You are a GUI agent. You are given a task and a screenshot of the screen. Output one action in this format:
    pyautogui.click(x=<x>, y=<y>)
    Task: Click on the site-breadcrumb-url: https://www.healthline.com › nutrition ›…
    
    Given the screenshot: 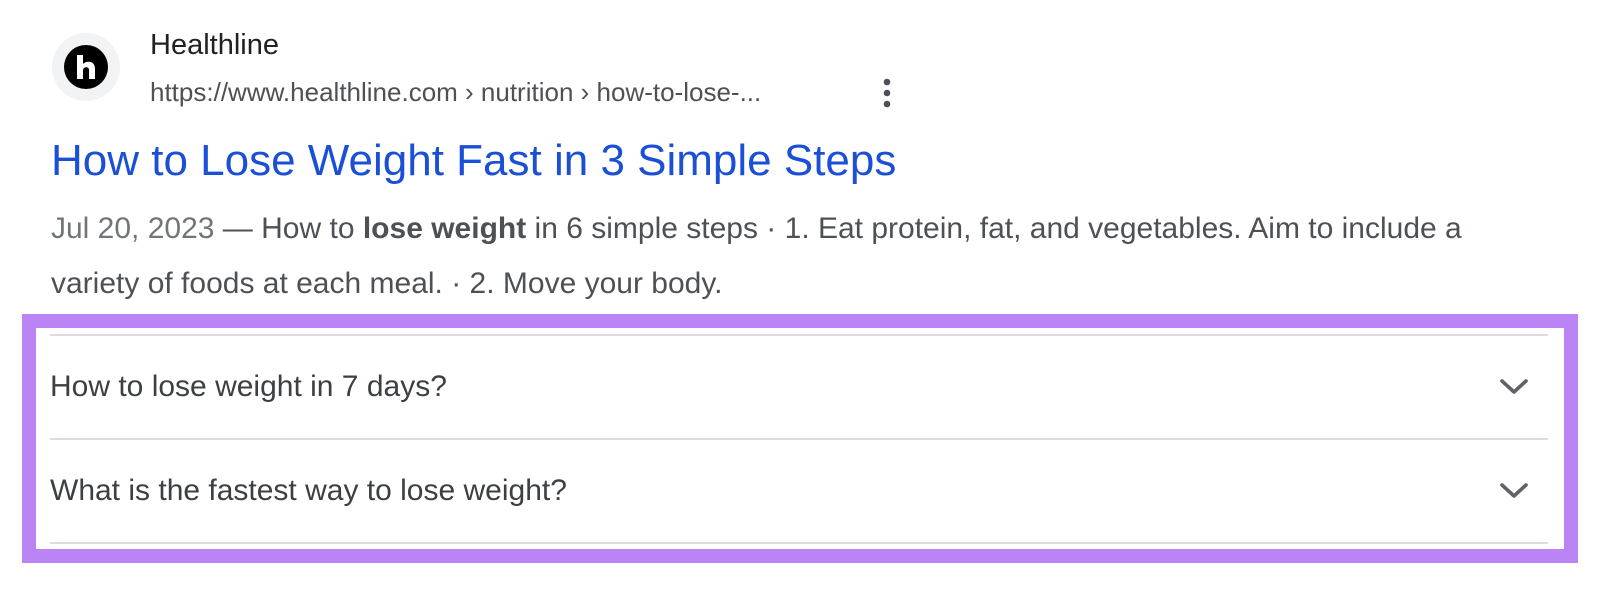 What is the action you would take?
    pyautogui.click(x=455, y=92)
    